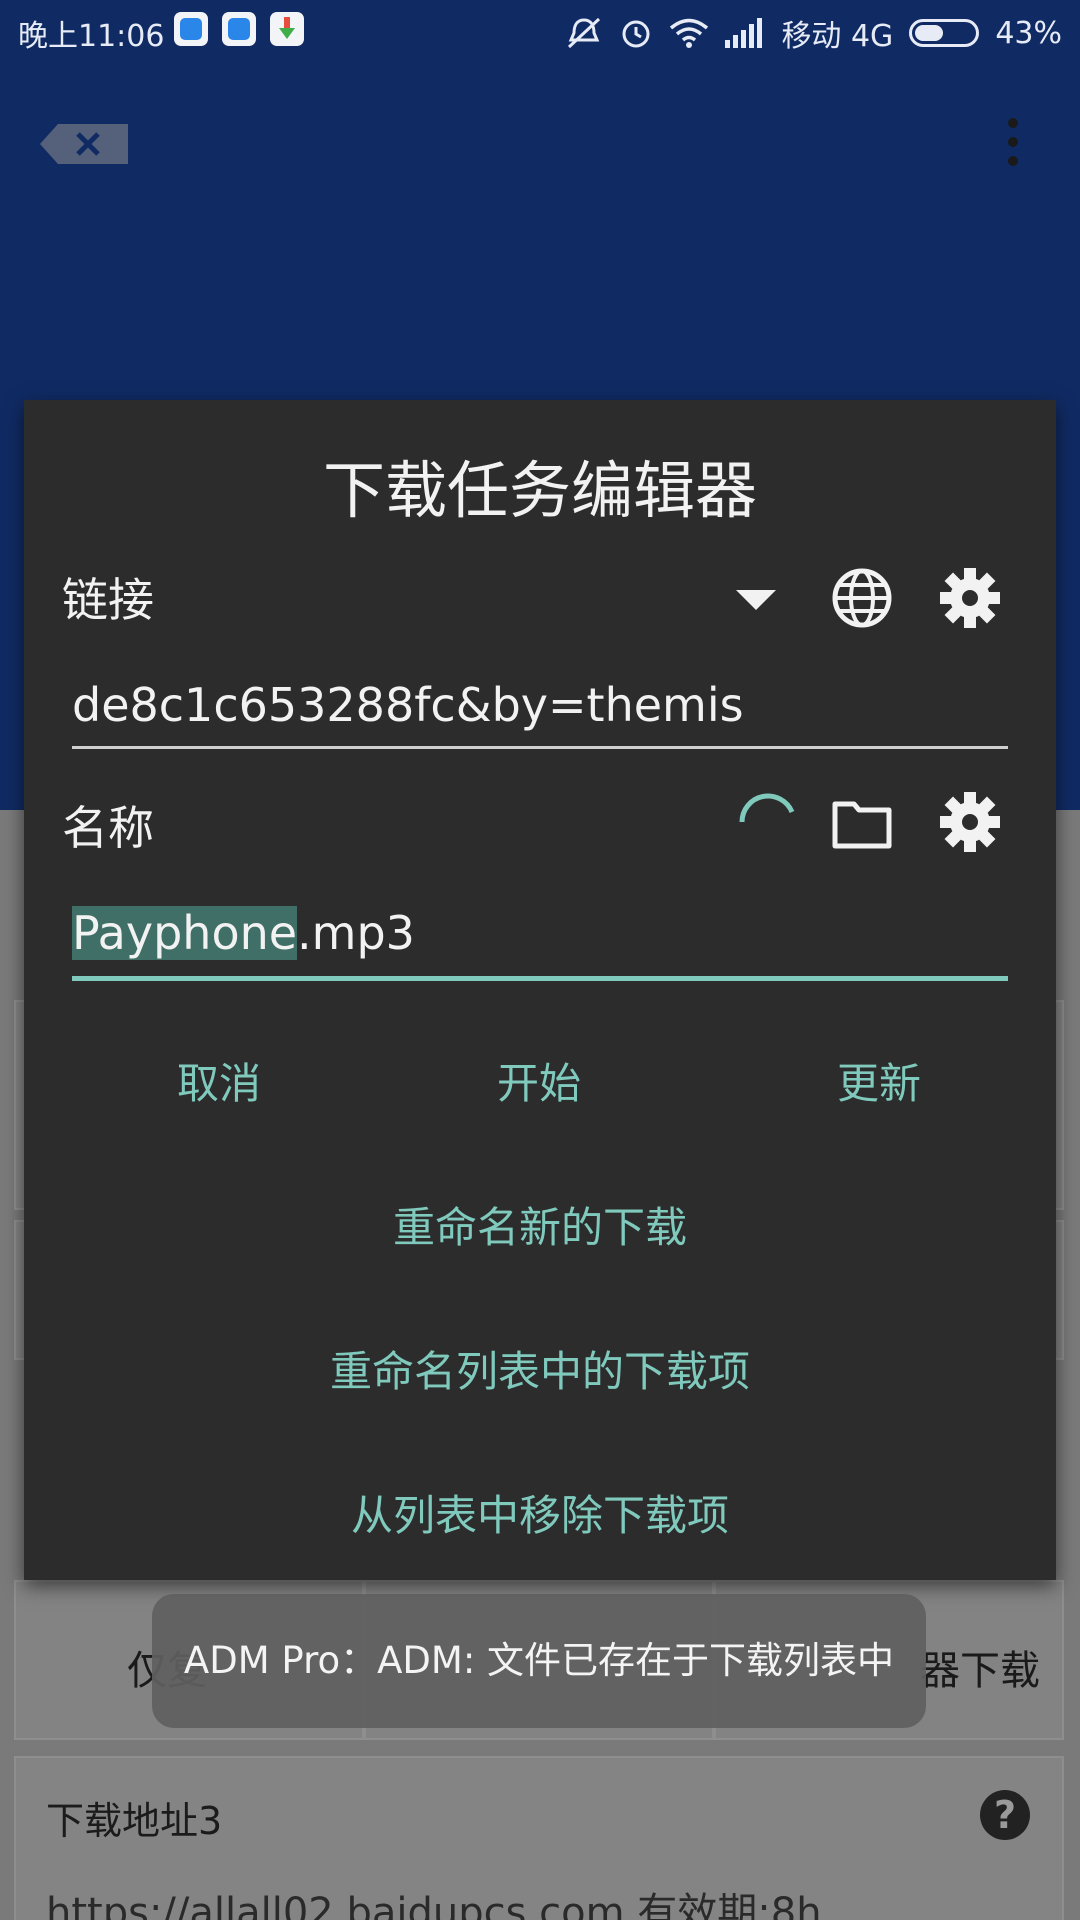 The image size is (1080, 1920). I want to click on signal-icon, so click(744, 33).